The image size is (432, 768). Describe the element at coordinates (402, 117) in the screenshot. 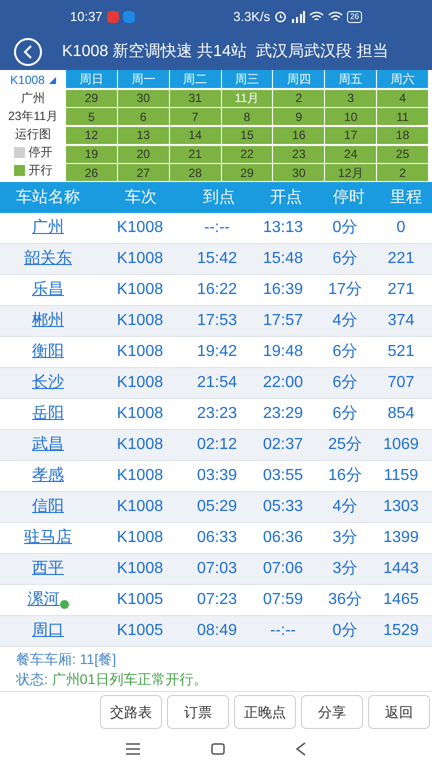

I see `calendar-day: 11` at that location.